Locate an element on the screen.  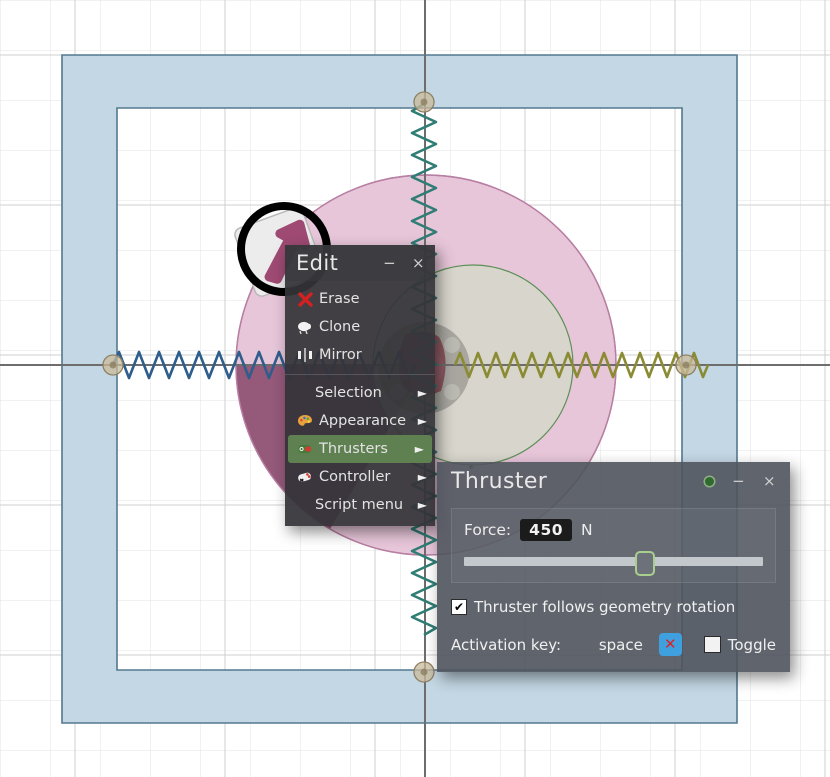
menu-item-clone: Clone is located at coordinates (360, 327).